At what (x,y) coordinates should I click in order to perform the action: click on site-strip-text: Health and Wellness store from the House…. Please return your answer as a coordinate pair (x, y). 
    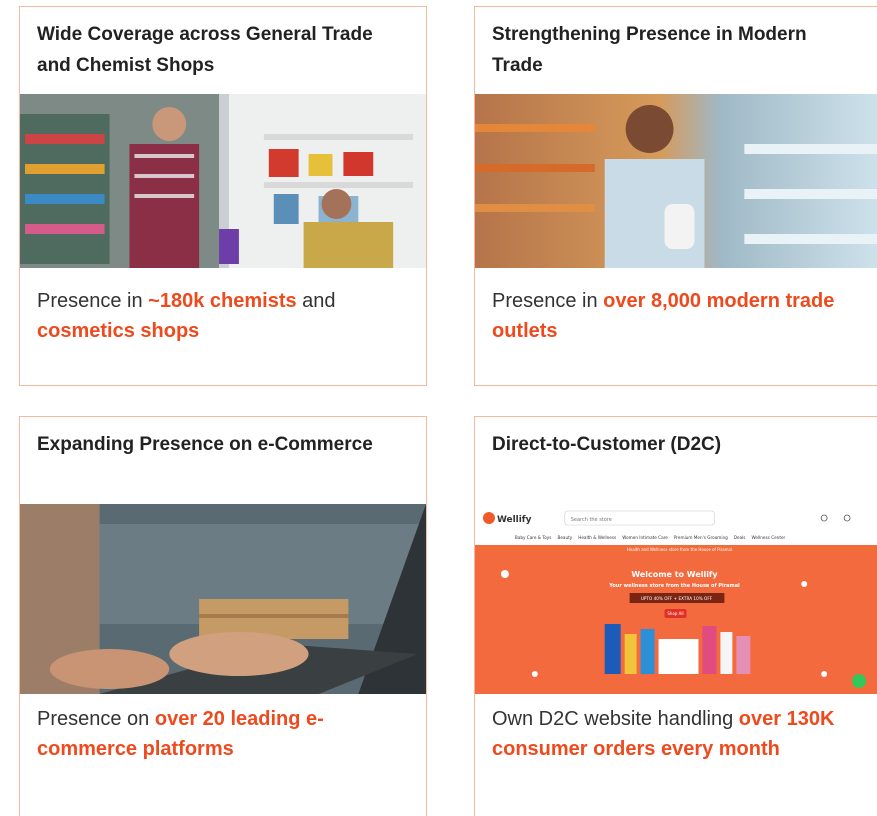
    Looking at the image, I should click on (679, 549).